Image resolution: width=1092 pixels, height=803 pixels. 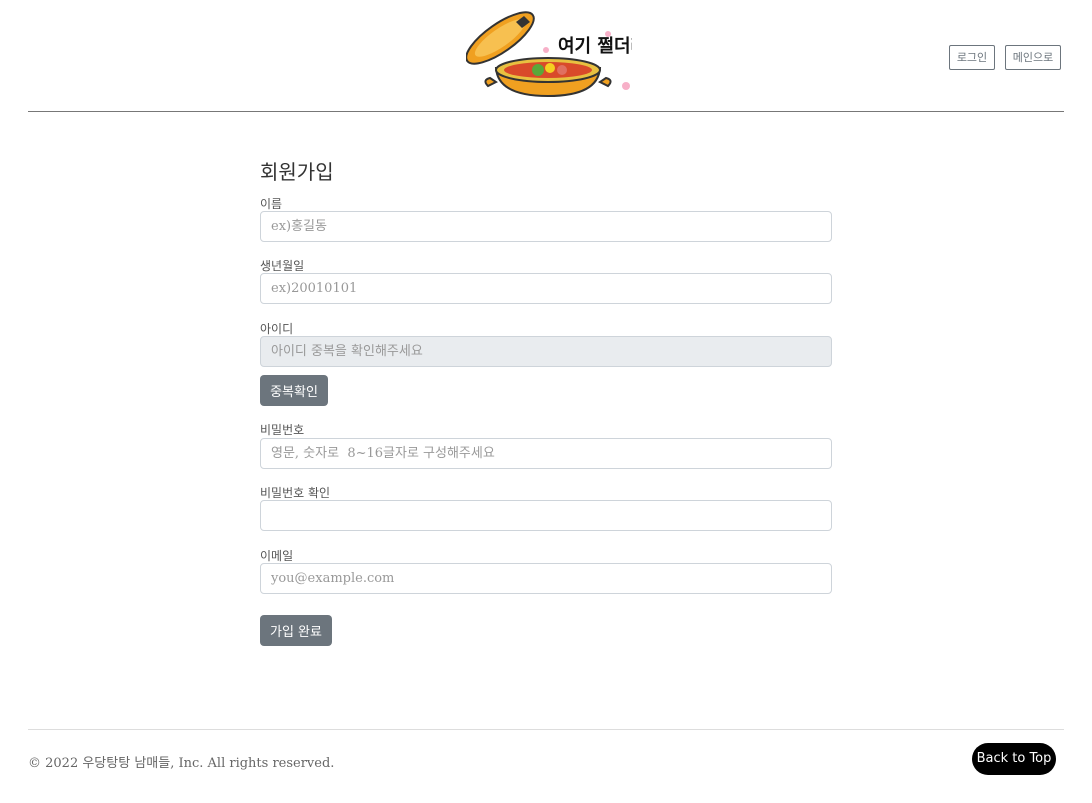 I want to click on header: 여기 쩔더라 로그인 메인으로, so click(x=546, y=56).